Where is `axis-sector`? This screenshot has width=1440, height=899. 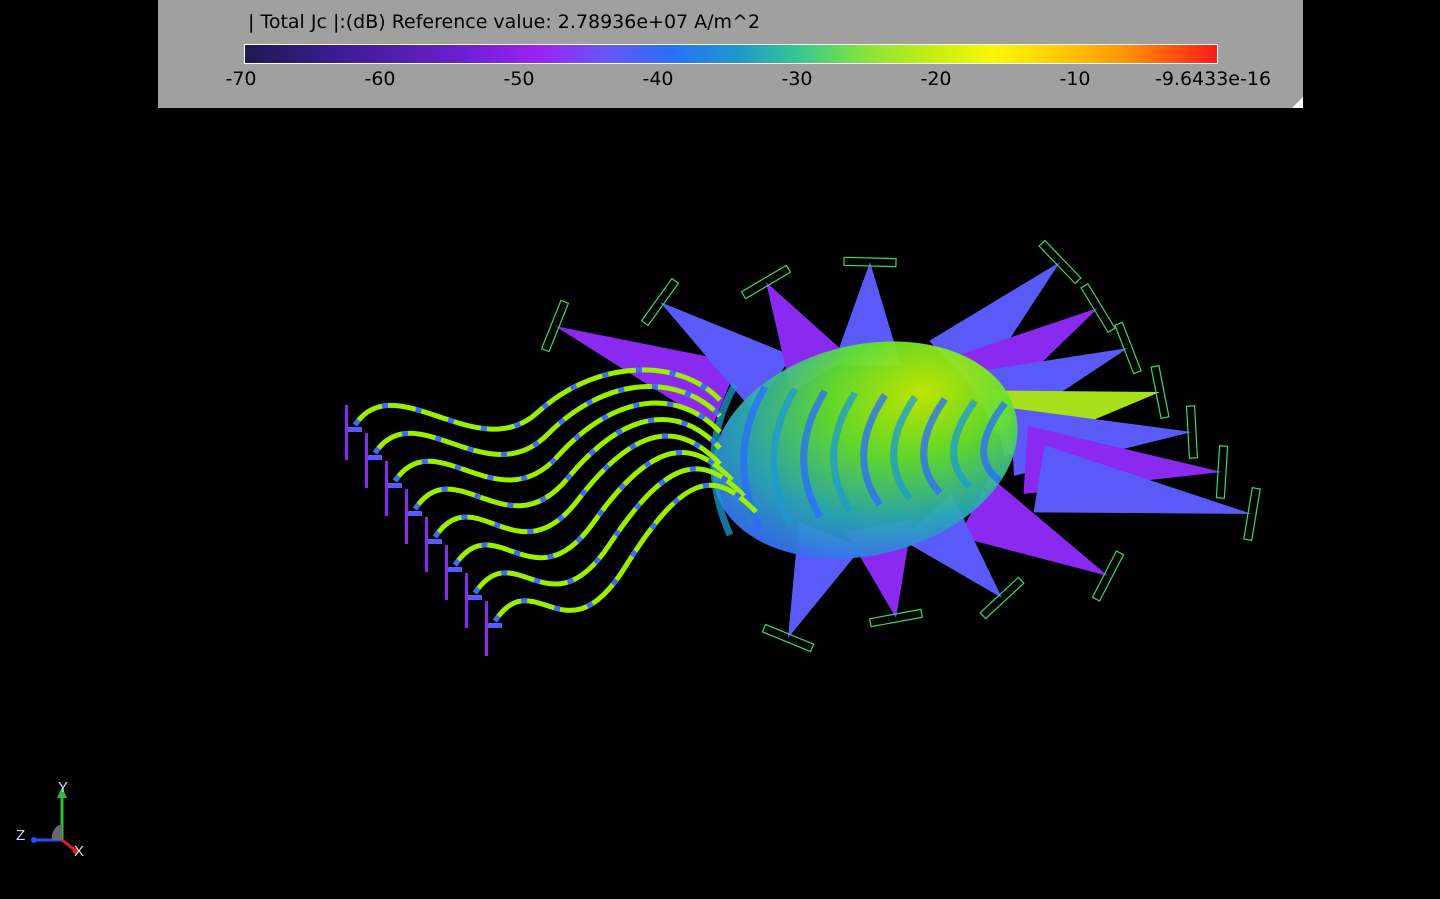 axis-sector is located at coordinates (56, 832).